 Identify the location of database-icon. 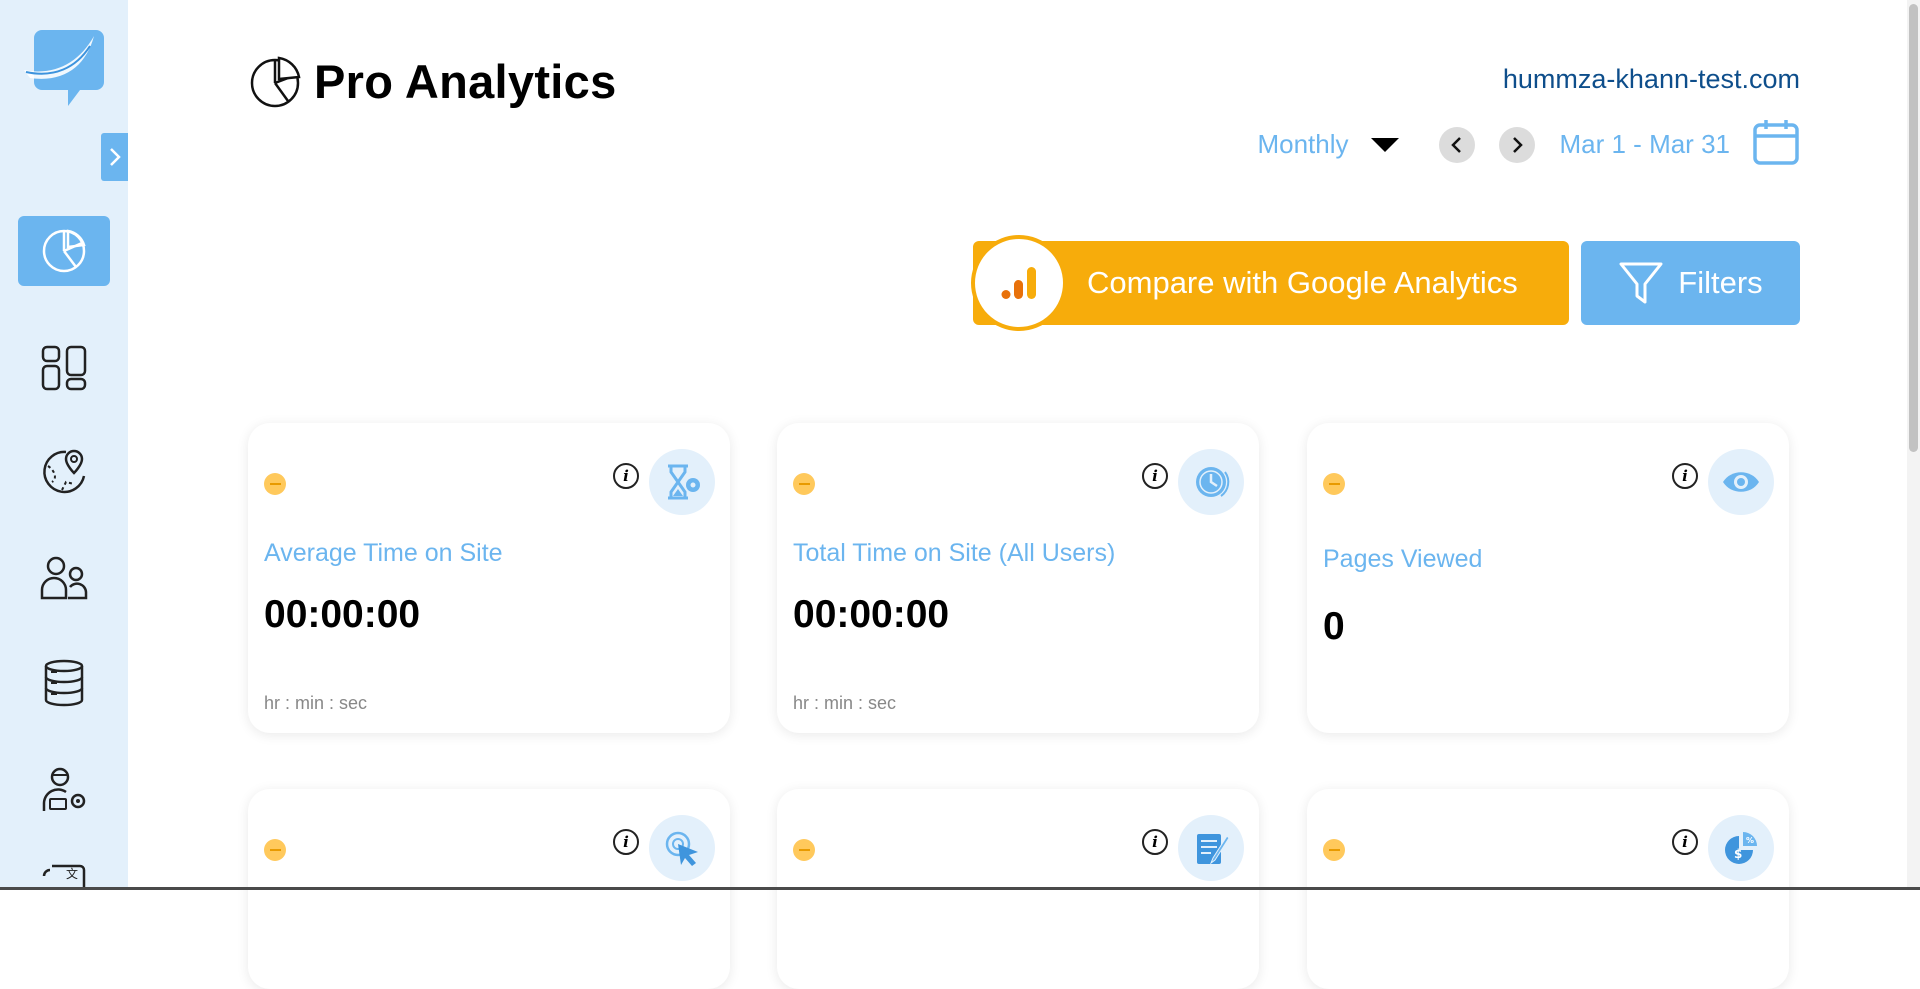
(64, 683).